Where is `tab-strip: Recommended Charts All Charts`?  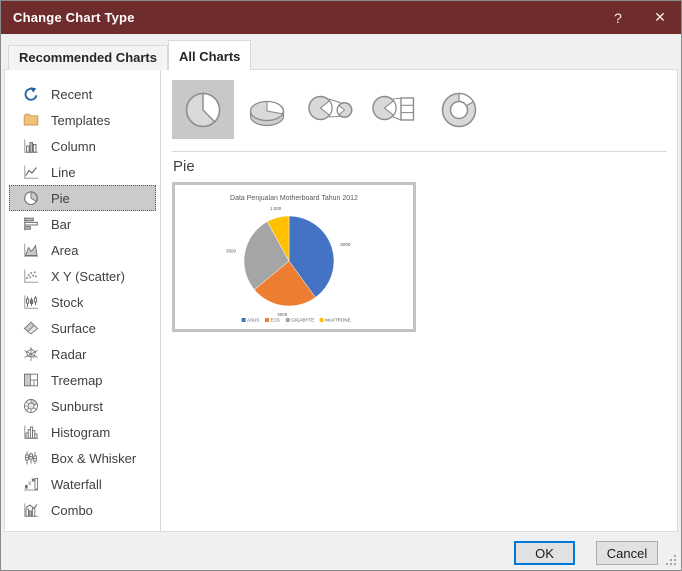 tab-strip: Recommended Charts All Charts is located at coordinates (130, 55).